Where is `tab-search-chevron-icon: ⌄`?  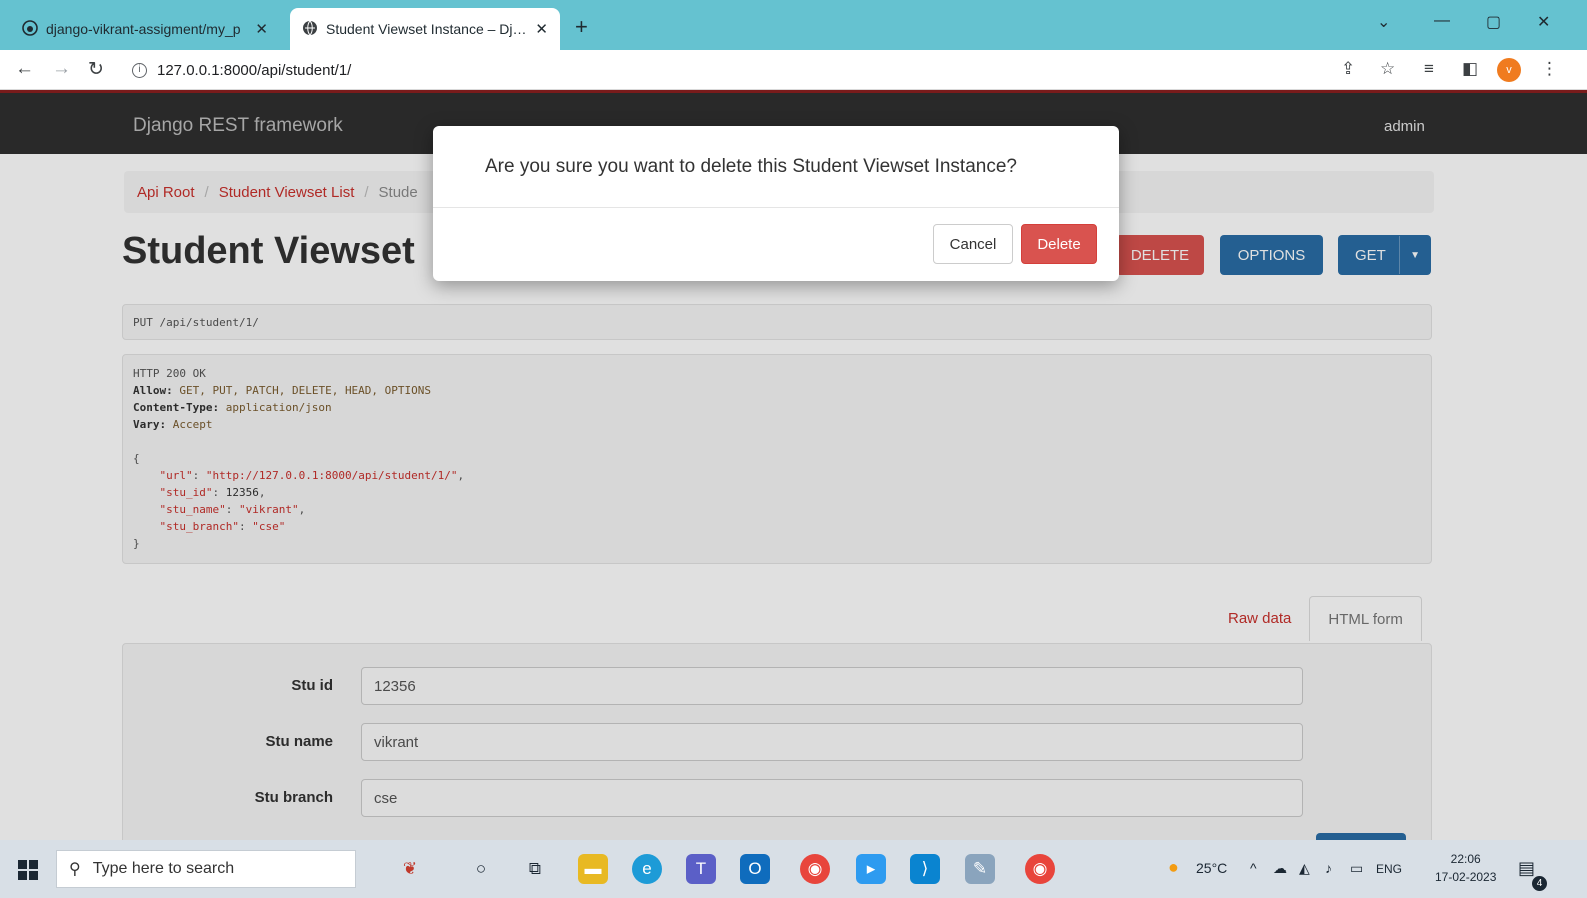
tab-search-chevron-icon: ⌄ is located at coordinates (1383, 22).